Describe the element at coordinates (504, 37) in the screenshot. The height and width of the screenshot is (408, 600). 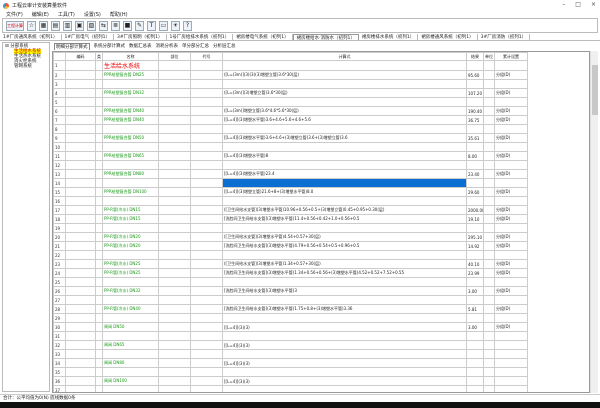
I see `tab-project: 3#厂房消防（初列1）` at that location.